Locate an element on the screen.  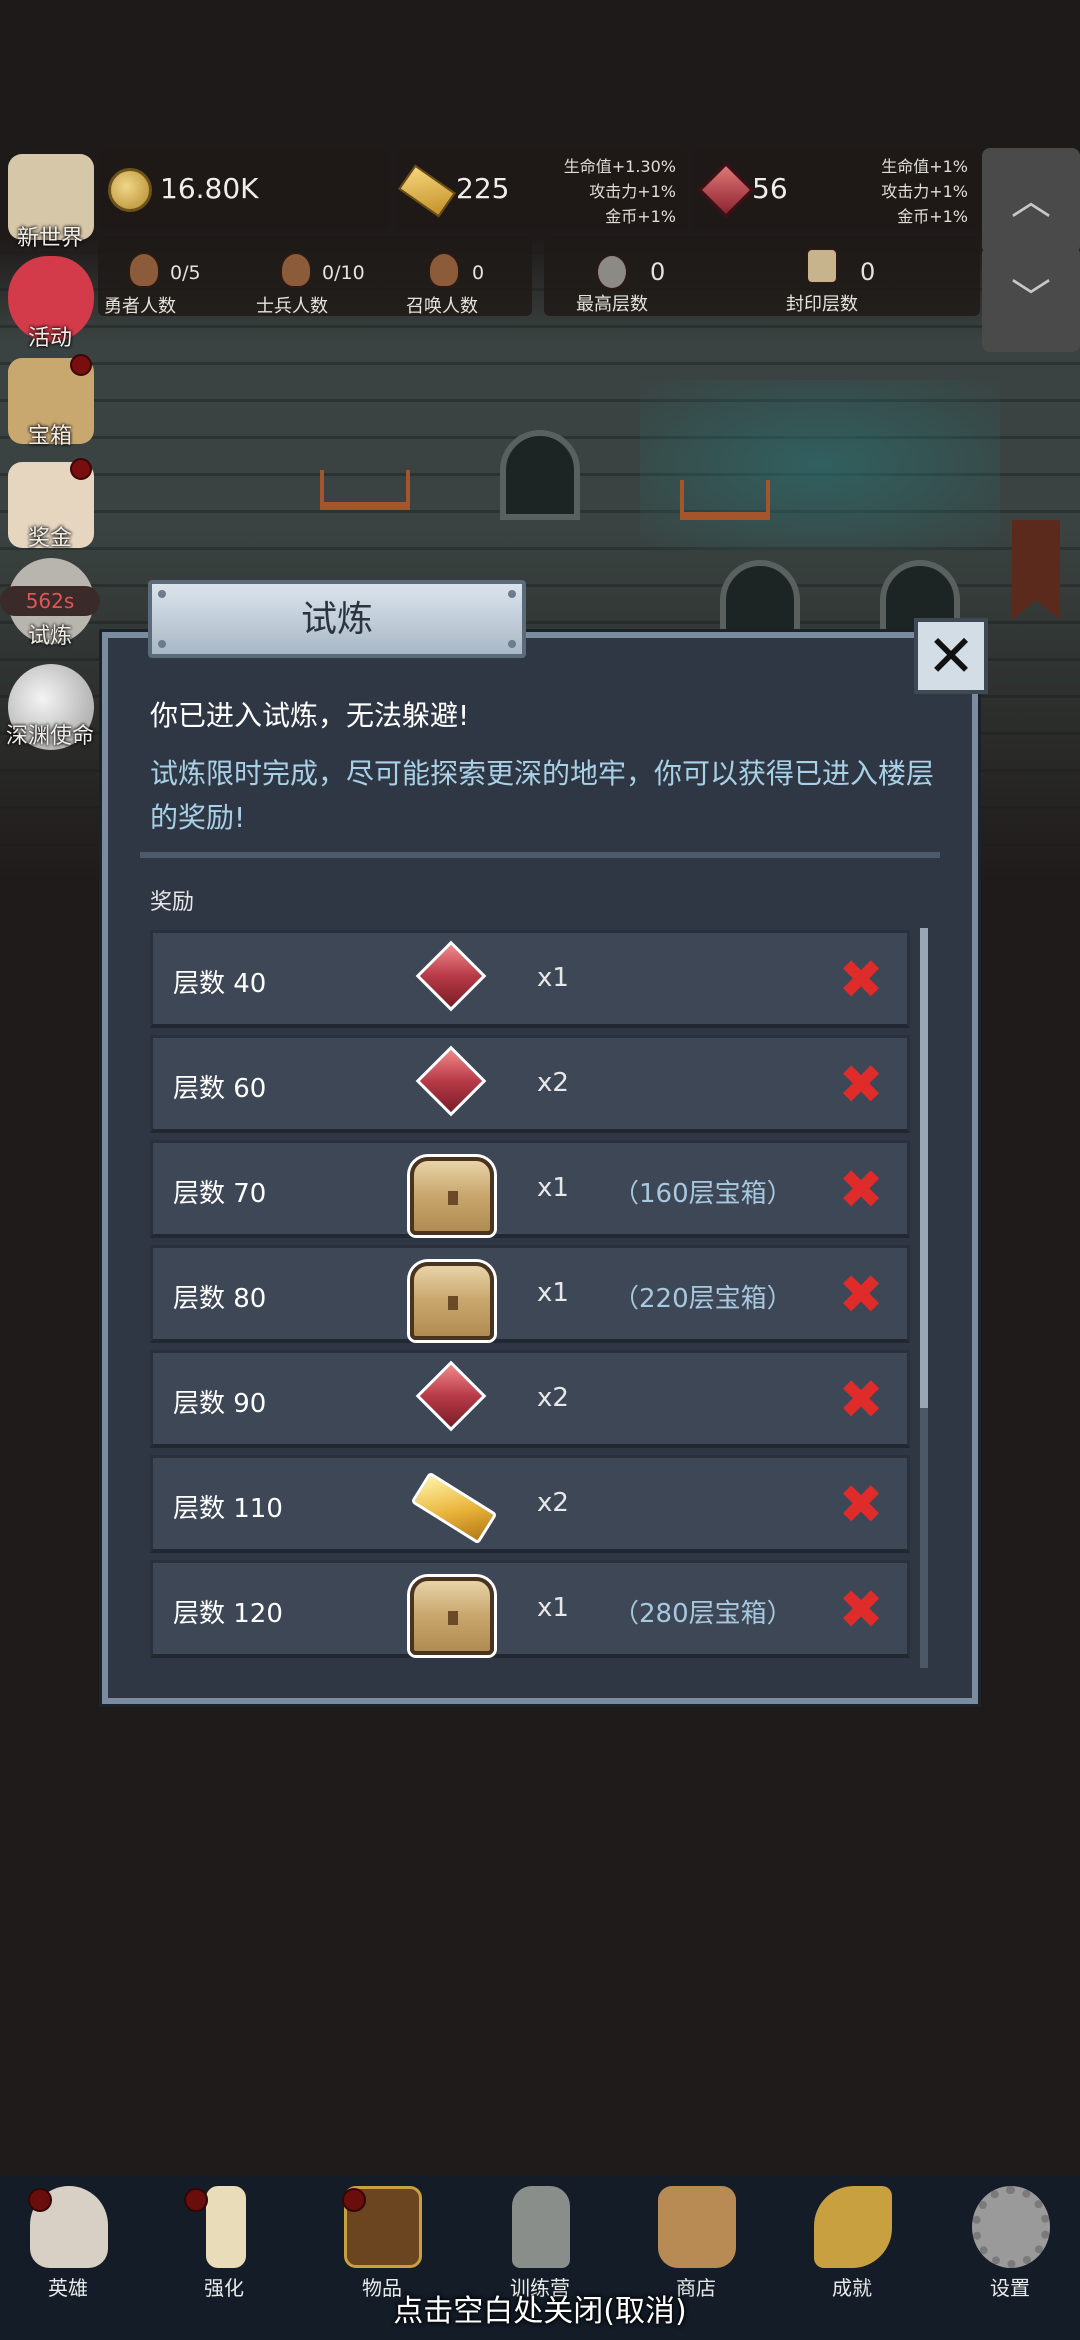
hero-count-label: 勇者人数 is located at coordinates (140, 306).